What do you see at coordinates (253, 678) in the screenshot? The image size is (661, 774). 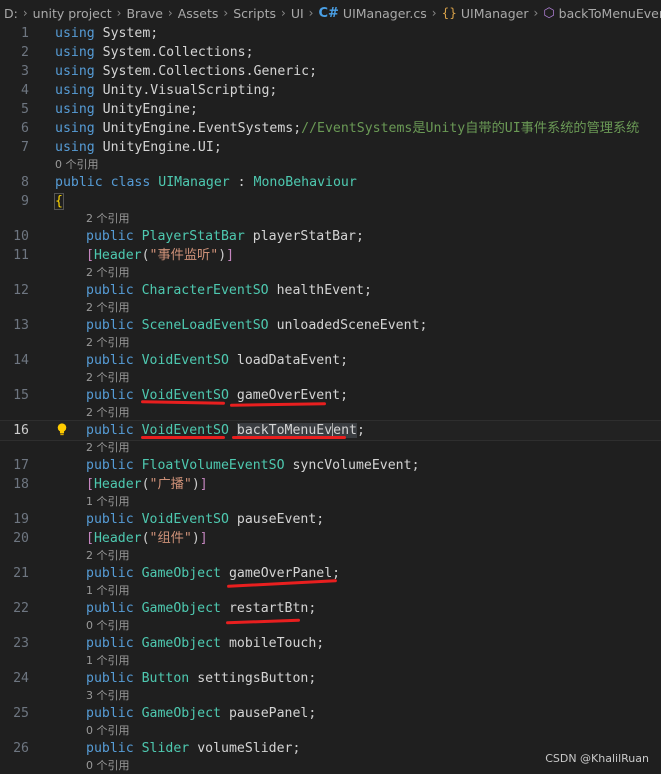 I see `field-name: settingsButton` at bounding box center [253, 678].